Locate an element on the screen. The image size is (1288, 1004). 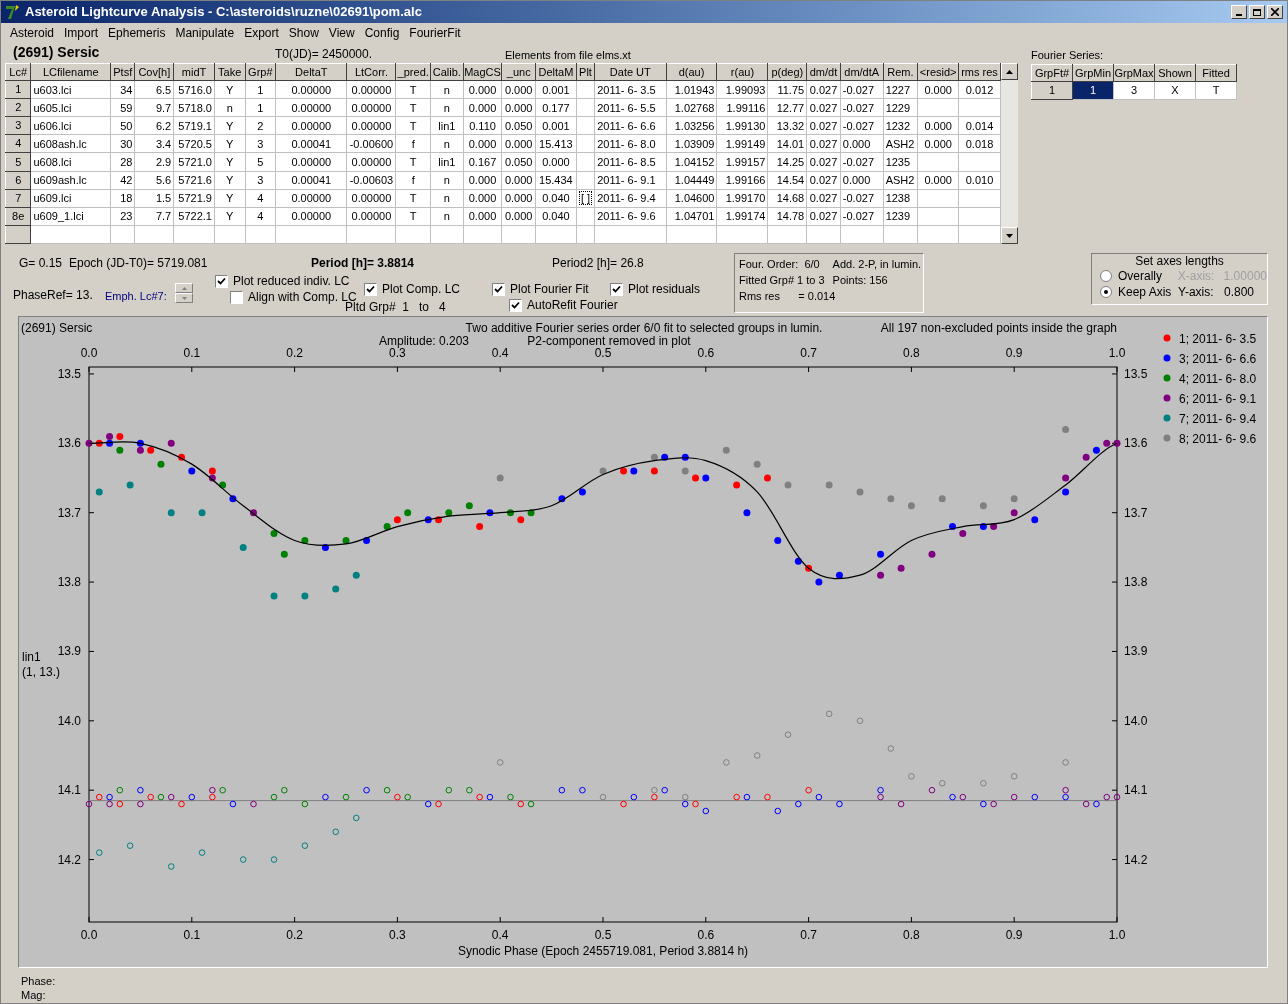
table-cell: 2.9 is located at coordinates (163, 162).